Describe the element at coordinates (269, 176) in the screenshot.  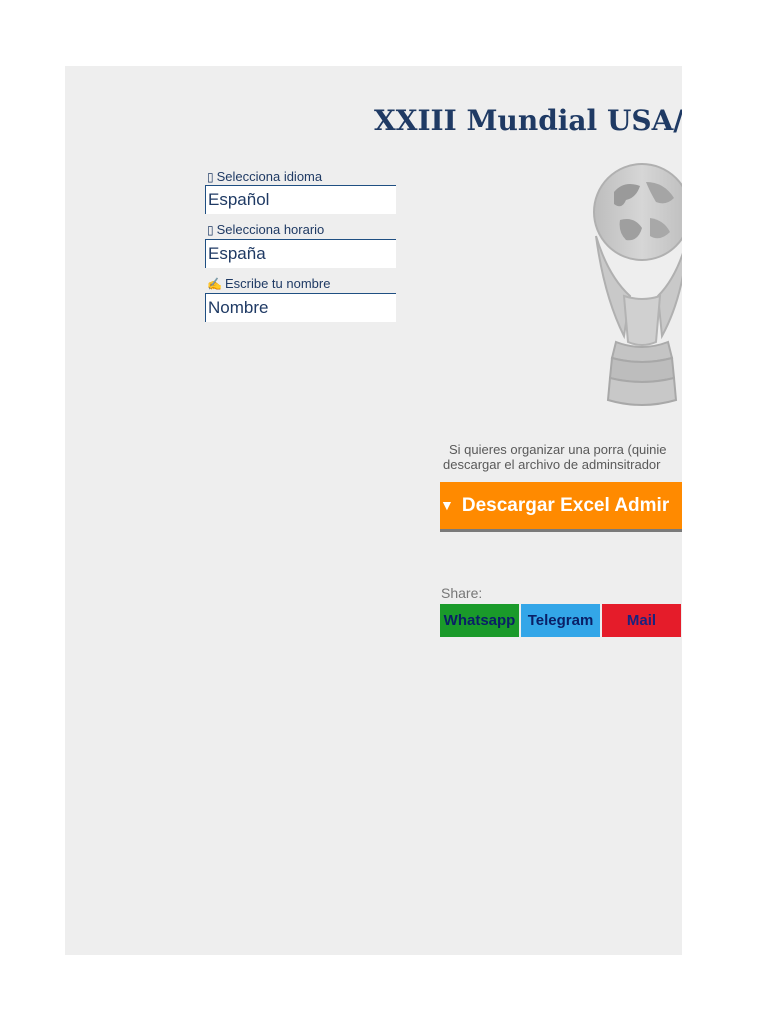
I see `language-label-text: Selecciona idioma` at that location.